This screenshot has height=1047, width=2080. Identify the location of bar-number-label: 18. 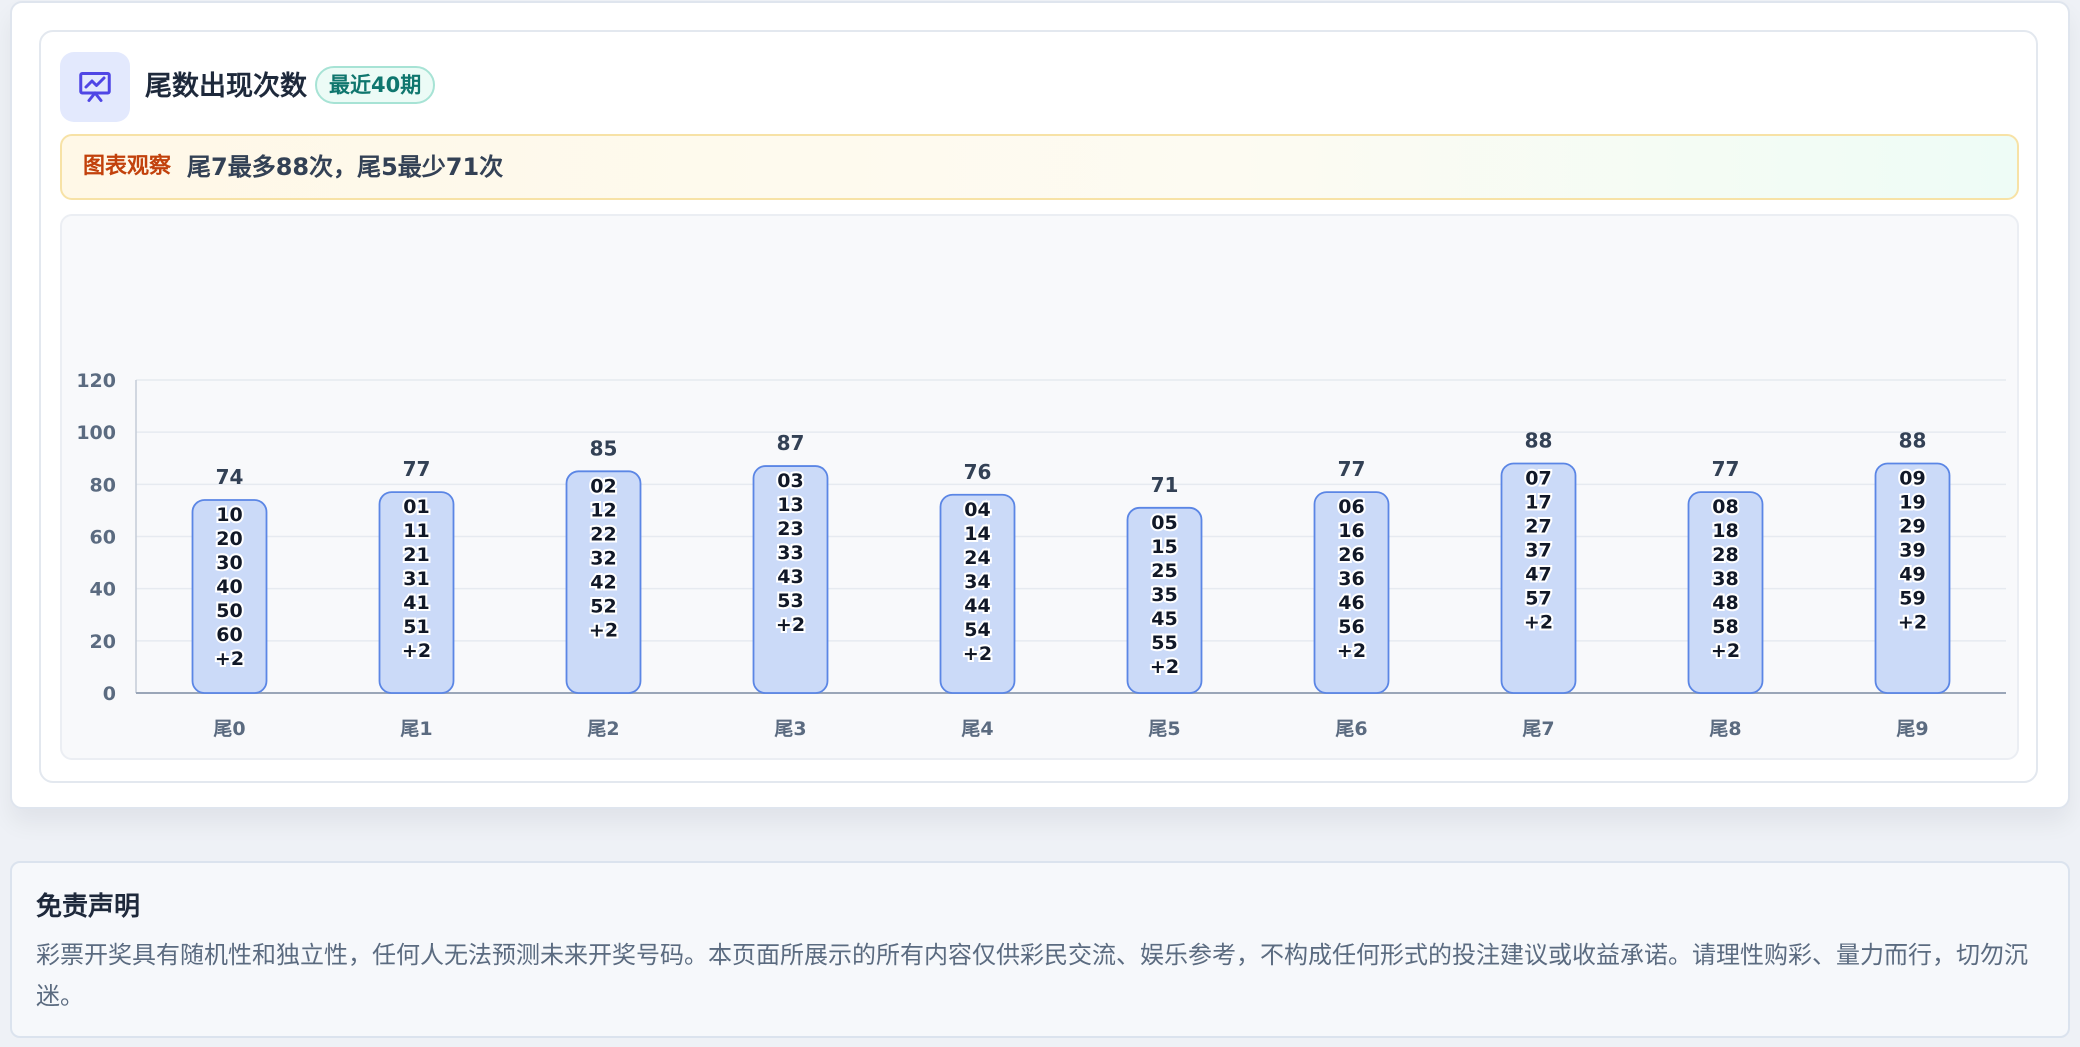
(1725, 531).